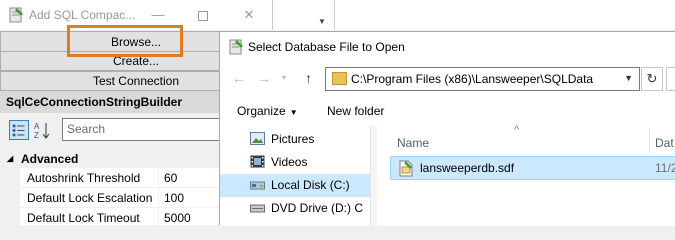 This screenshot has height=240, width=675. What do you see at coordinates (257, 161) in the screenshot?
I see `videos-icon` at bounding box center [257, 161].